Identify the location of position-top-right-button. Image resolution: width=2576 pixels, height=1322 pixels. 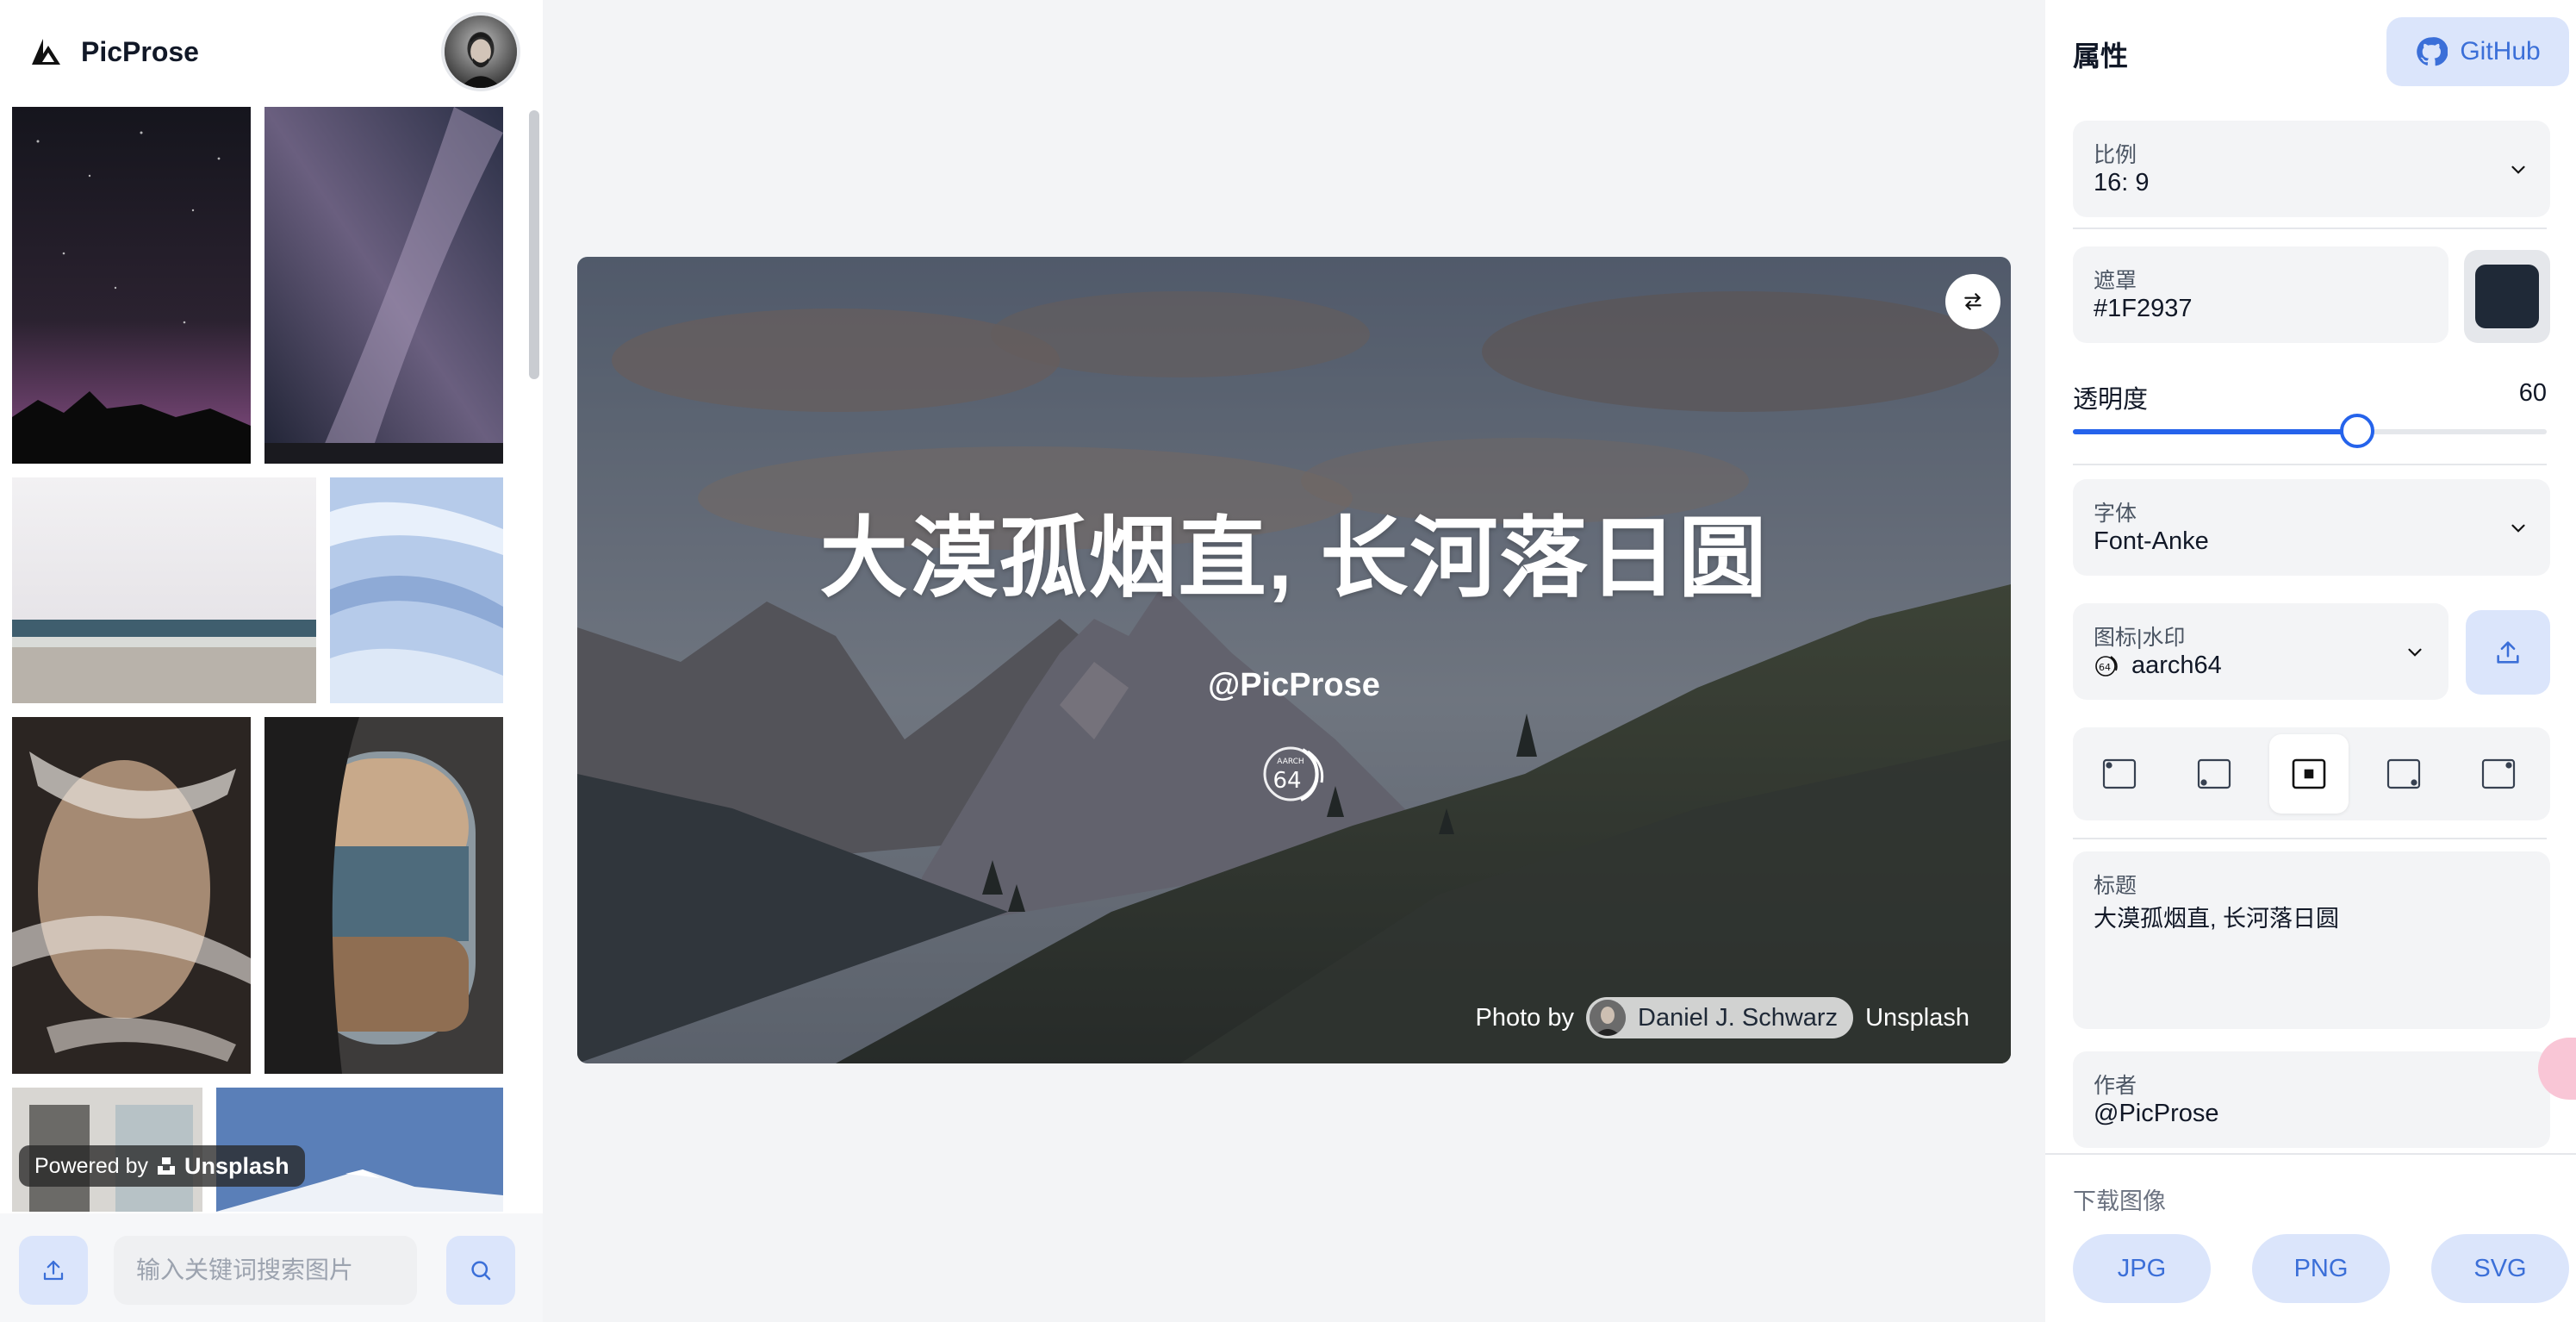
(2499, 774).